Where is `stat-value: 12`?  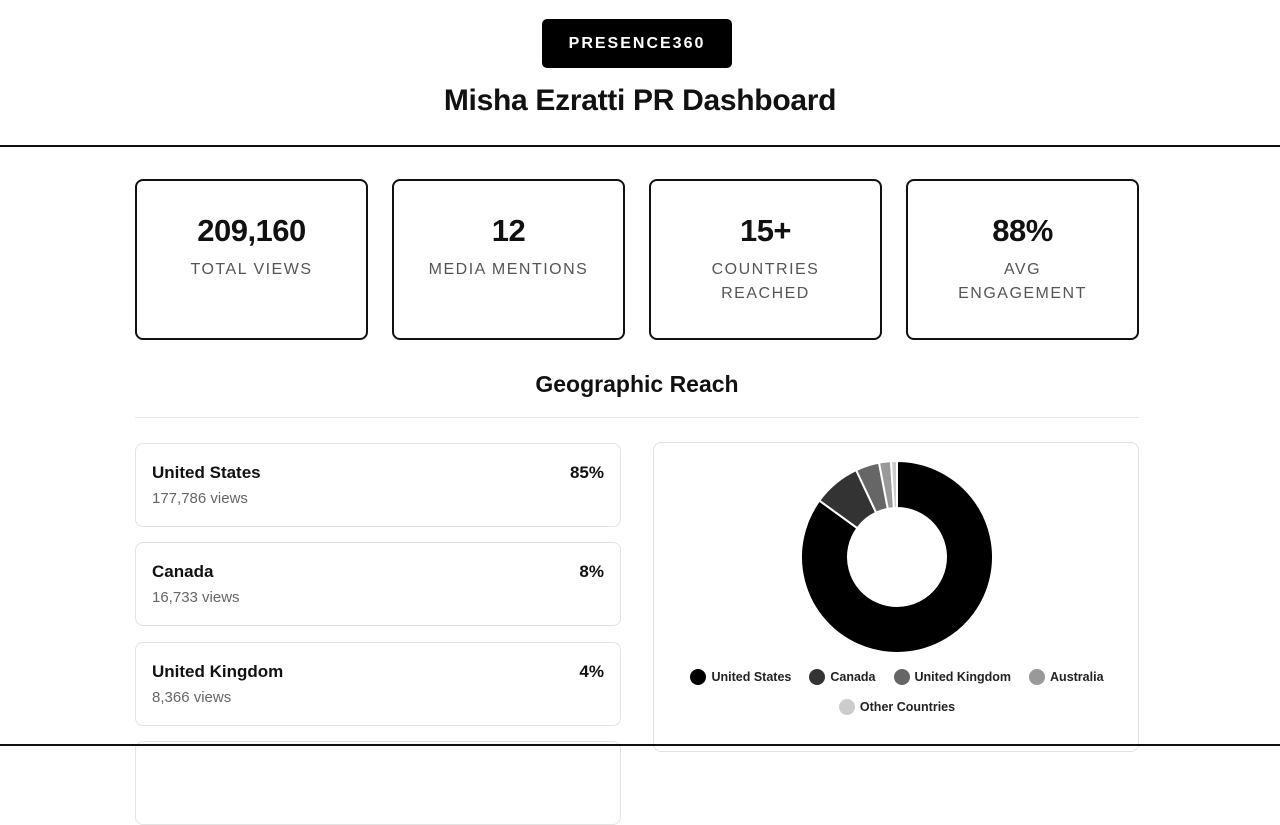
stat-value: 12 is located at coordinates (508, 230).